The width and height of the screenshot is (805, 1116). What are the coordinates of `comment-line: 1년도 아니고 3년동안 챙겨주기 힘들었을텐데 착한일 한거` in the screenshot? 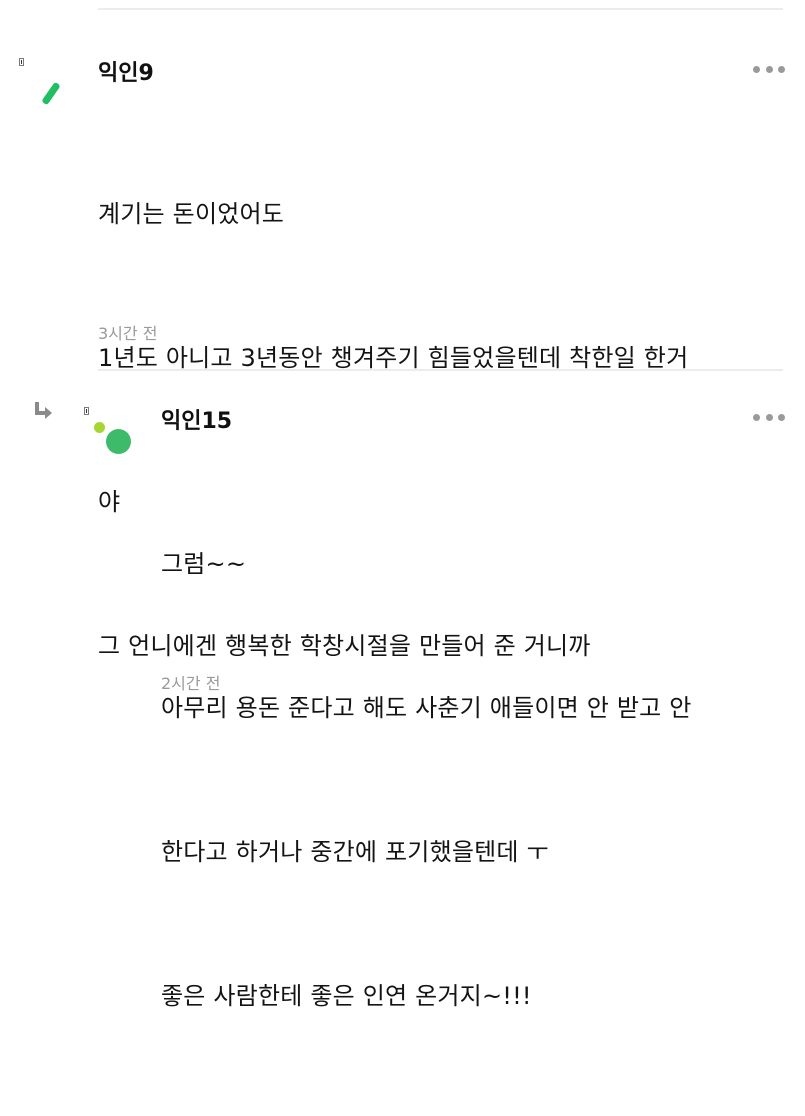 It's located at (393, 358).